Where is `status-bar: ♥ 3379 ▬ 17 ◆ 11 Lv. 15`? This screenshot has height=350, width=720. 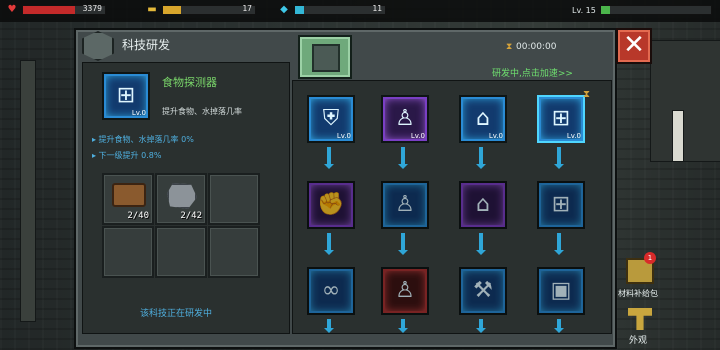
status-bar: ♥ 3379 ▬ 17 ◆ 11 Lv. 15 is located at coordinates (360, 11).